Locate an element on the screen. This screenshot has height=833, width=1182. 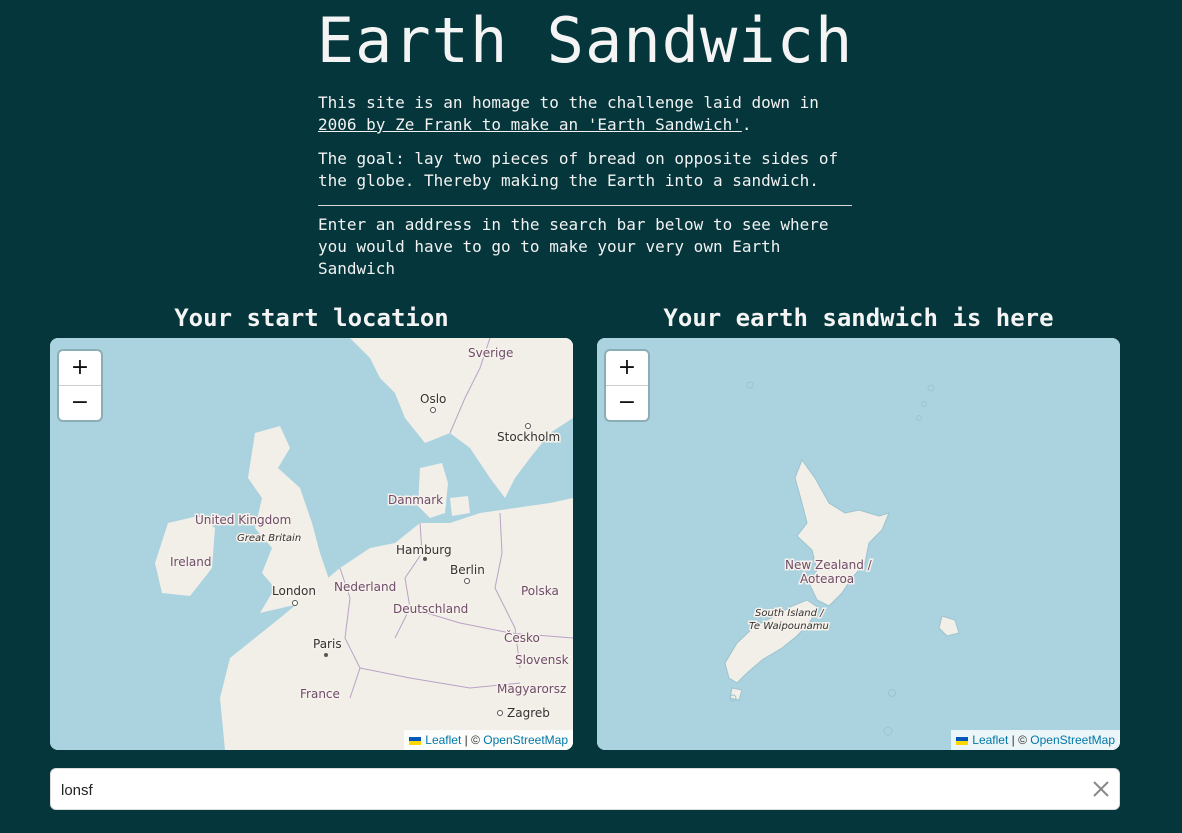
label-london: London is located at coordinates (294, 591).